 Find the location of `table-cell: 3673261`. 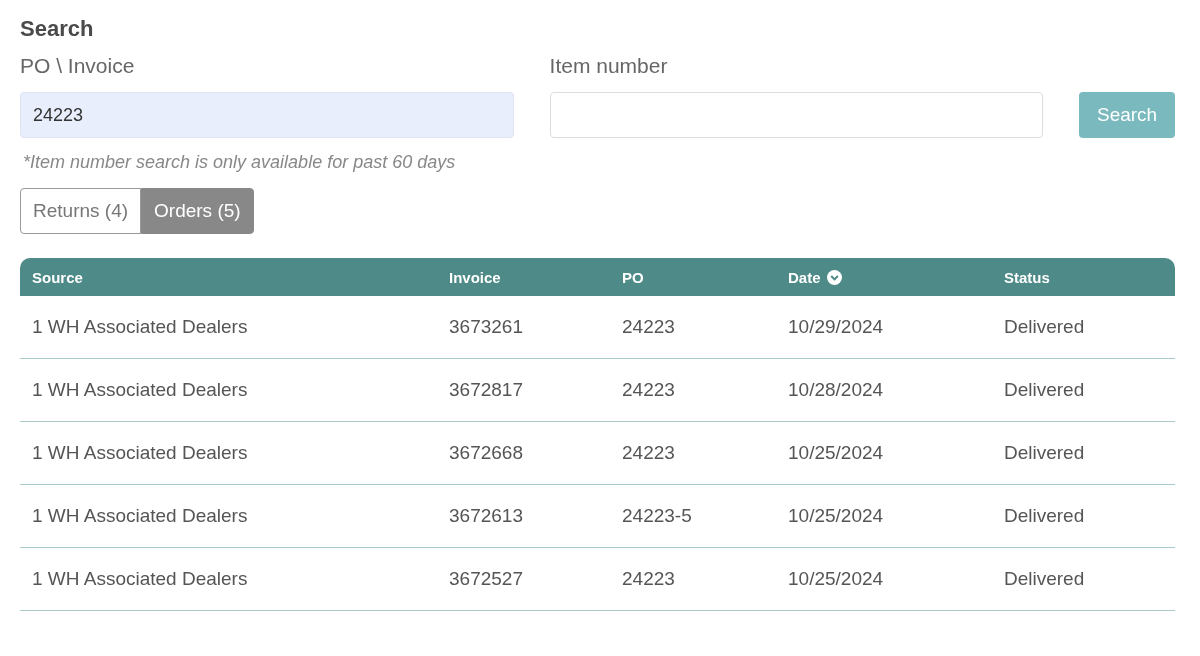

table-cell: 3673261 is located at coordinates (523, 327).